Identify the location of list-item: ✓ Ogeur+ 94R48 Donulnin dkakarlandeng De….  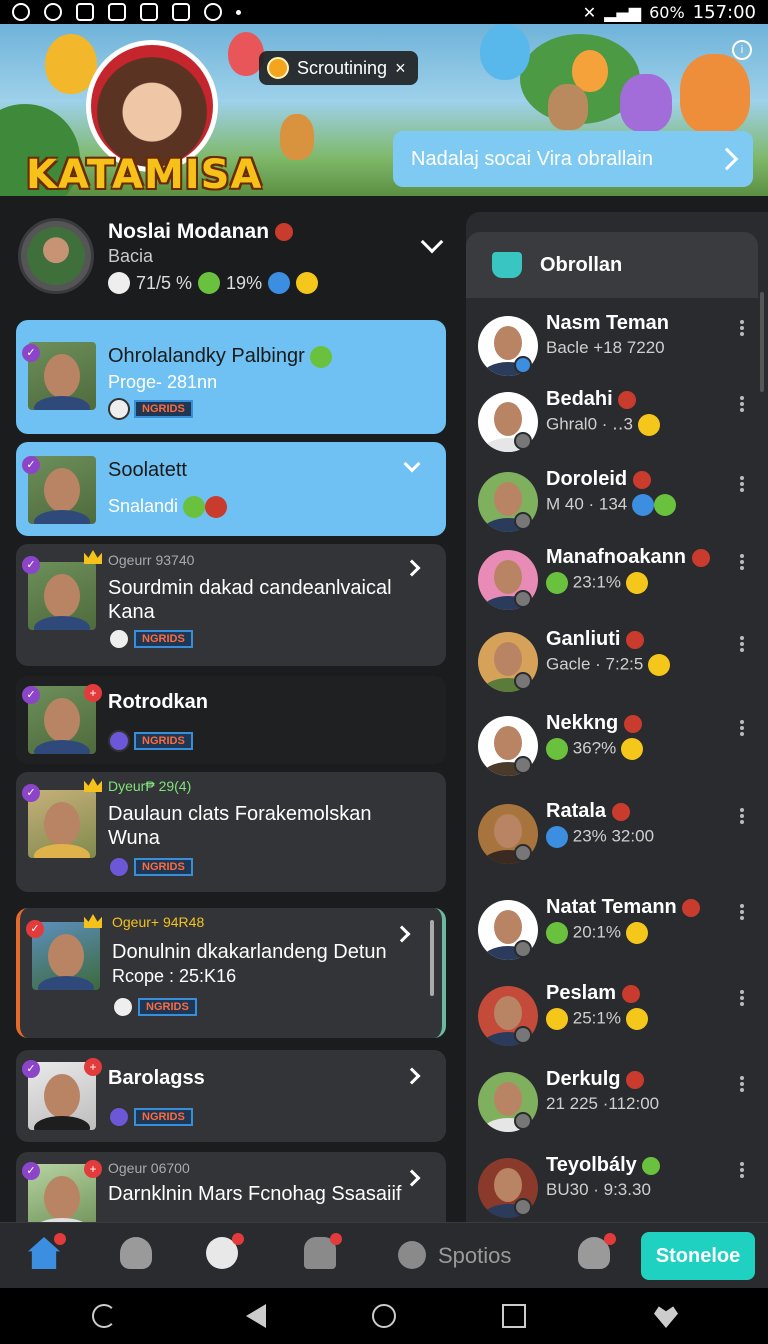
(231, 973).